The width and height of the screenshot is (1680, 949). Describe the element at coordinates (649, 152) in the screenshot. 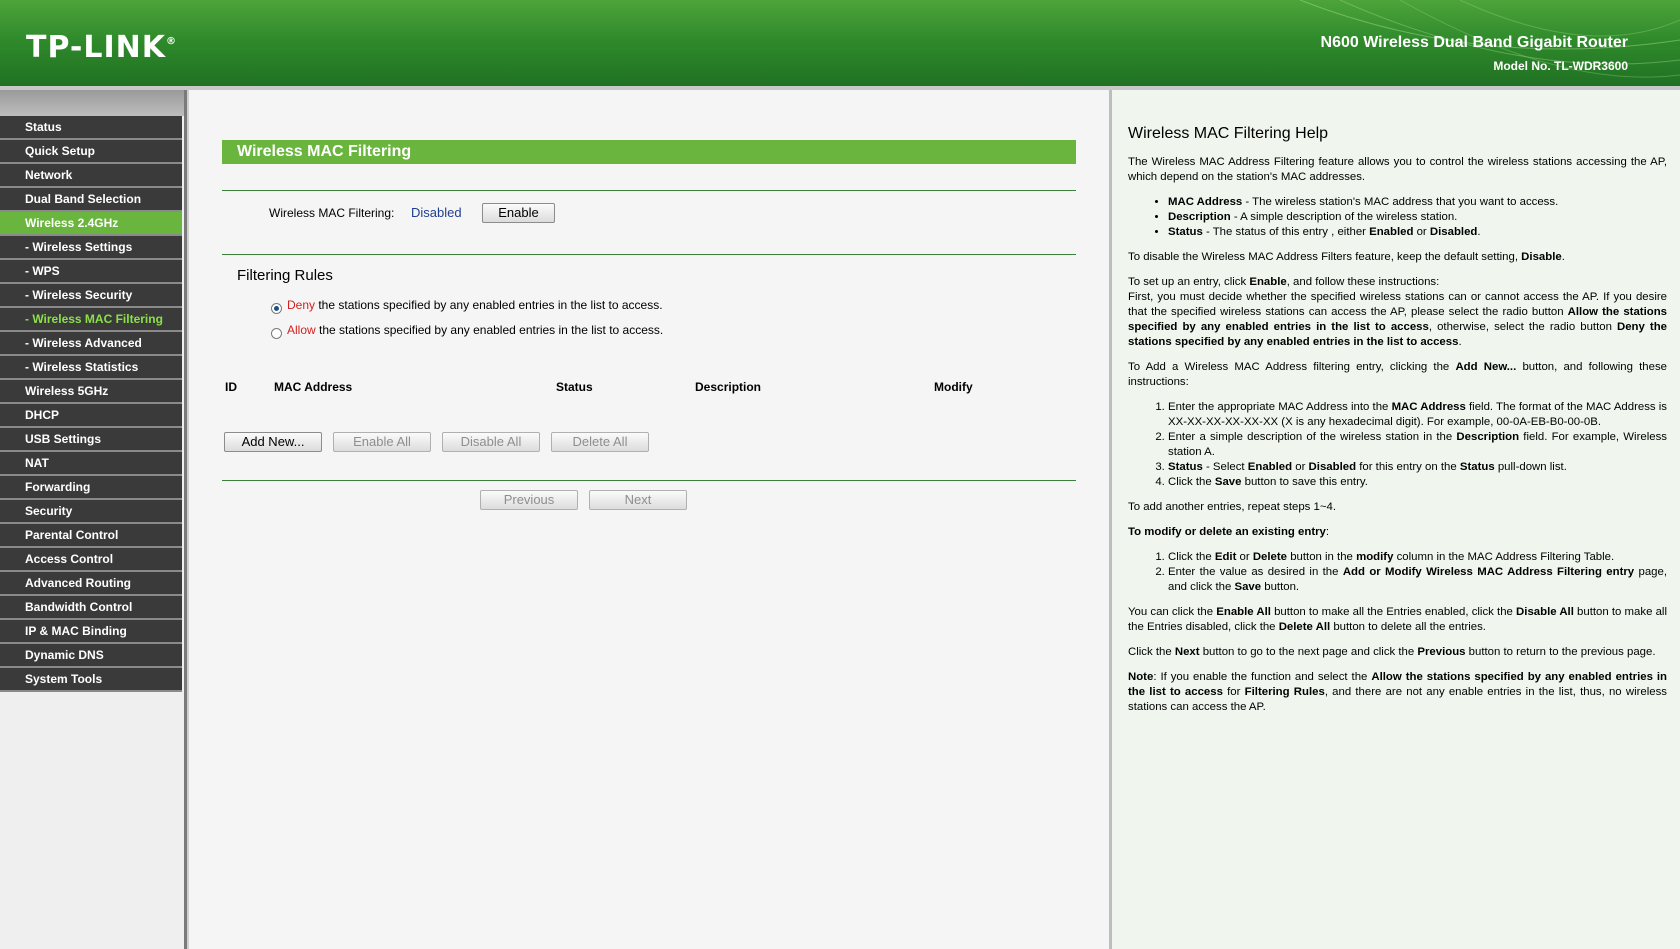

I see `page-title: Wireless MAC Filtering` at that location.